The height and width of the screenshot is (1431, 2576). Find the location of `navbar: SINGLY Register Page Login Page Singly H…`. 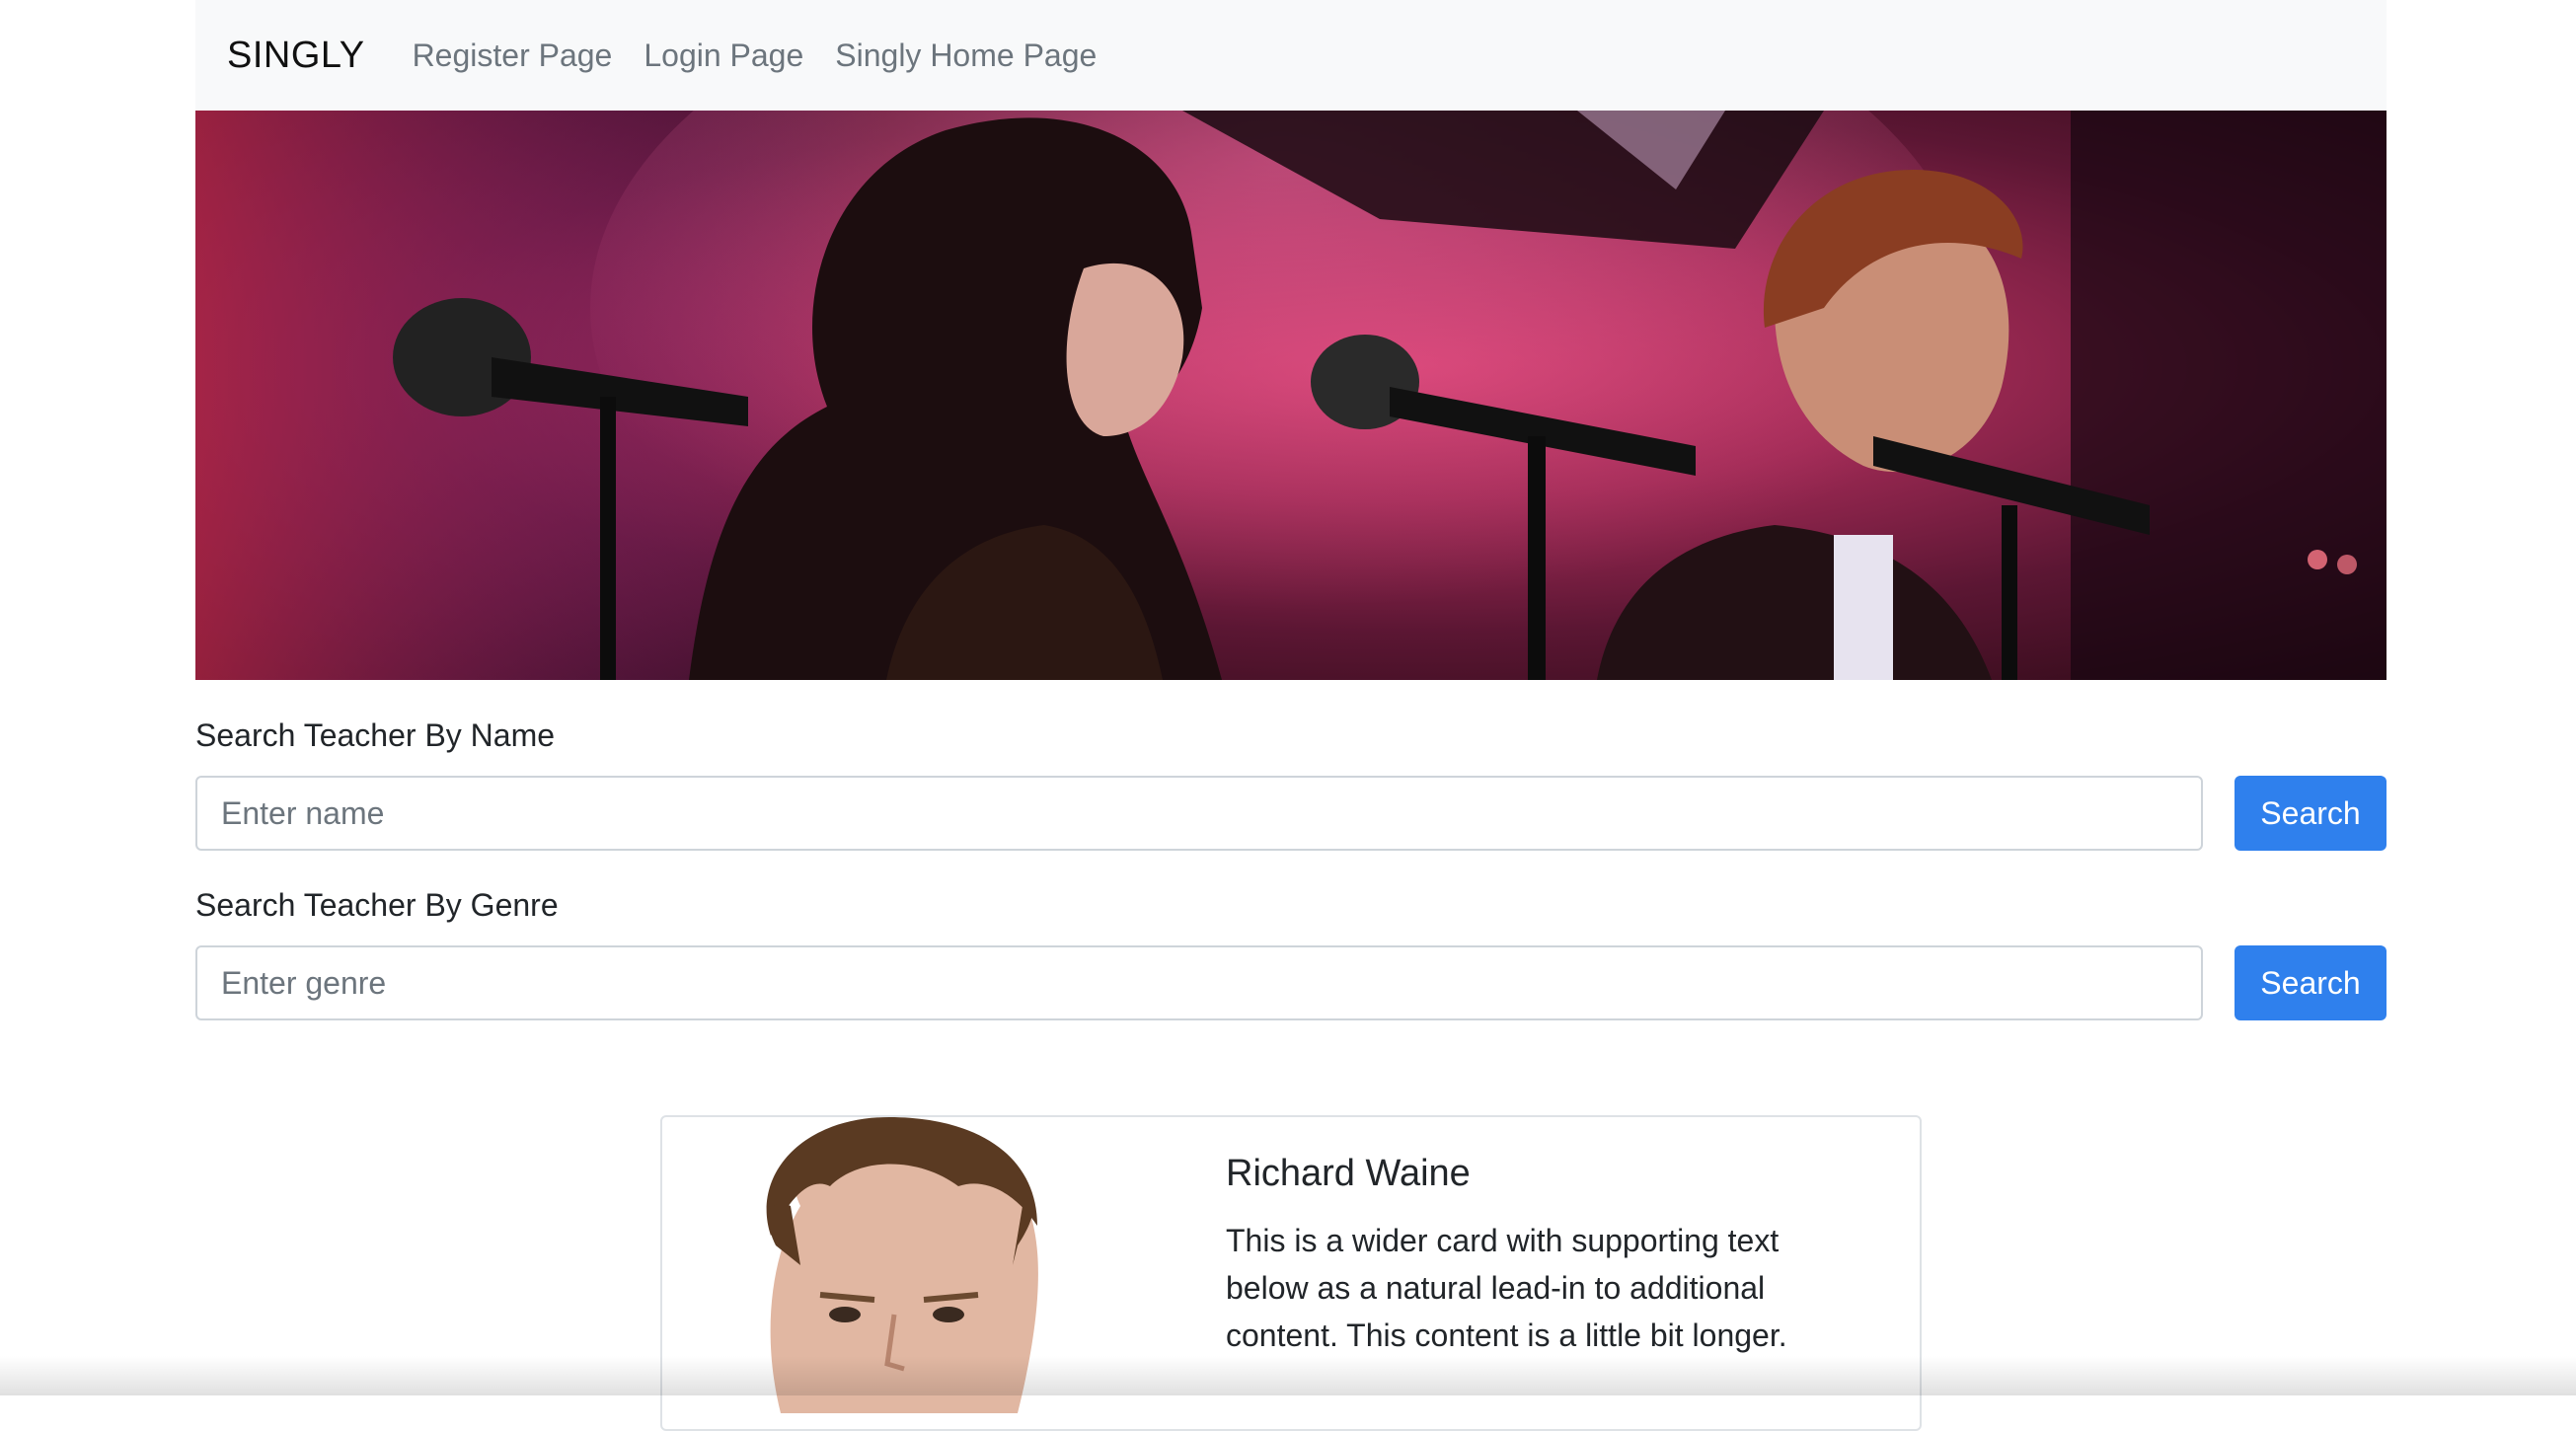

navbar: SINGLY Register Page Login Page Singly H… is located at coordinates (1291, 56).